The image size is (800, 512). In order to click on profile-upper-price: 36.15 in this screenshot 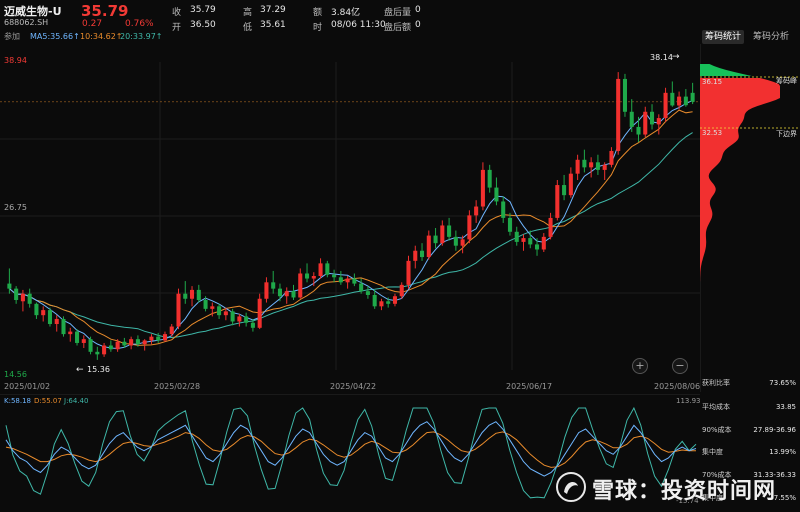, I will do `click(712, 82)`.